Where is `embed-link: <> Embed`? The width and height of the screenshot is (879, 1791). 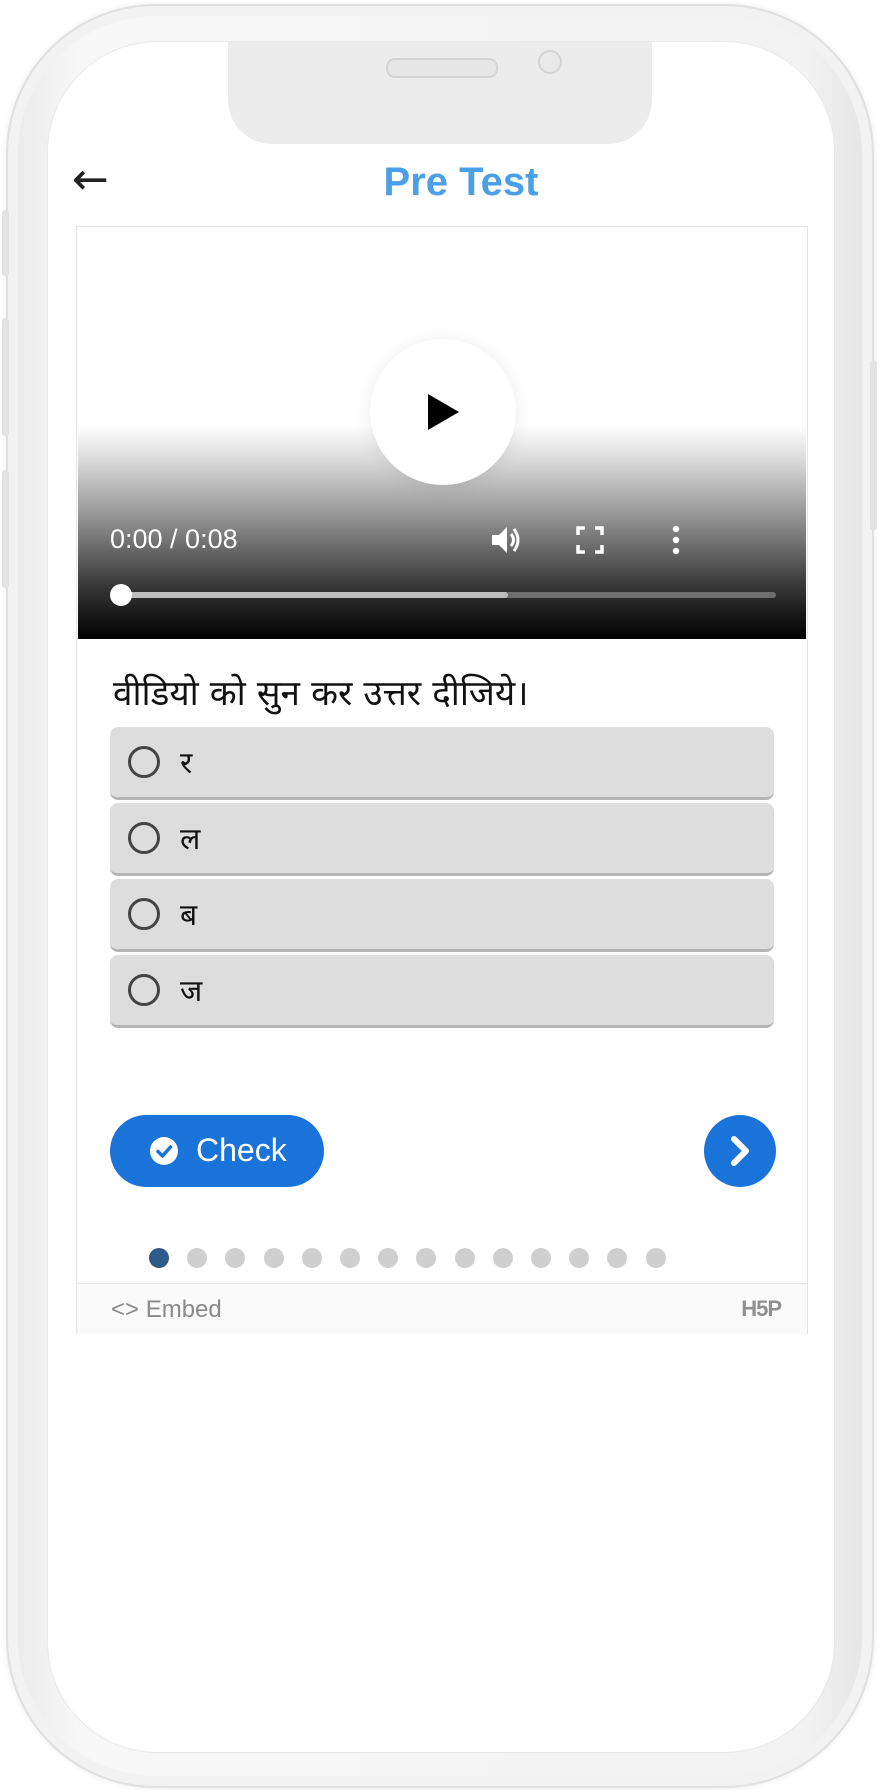 embed-link: <> Embed is located at coordinates (166, 1310).